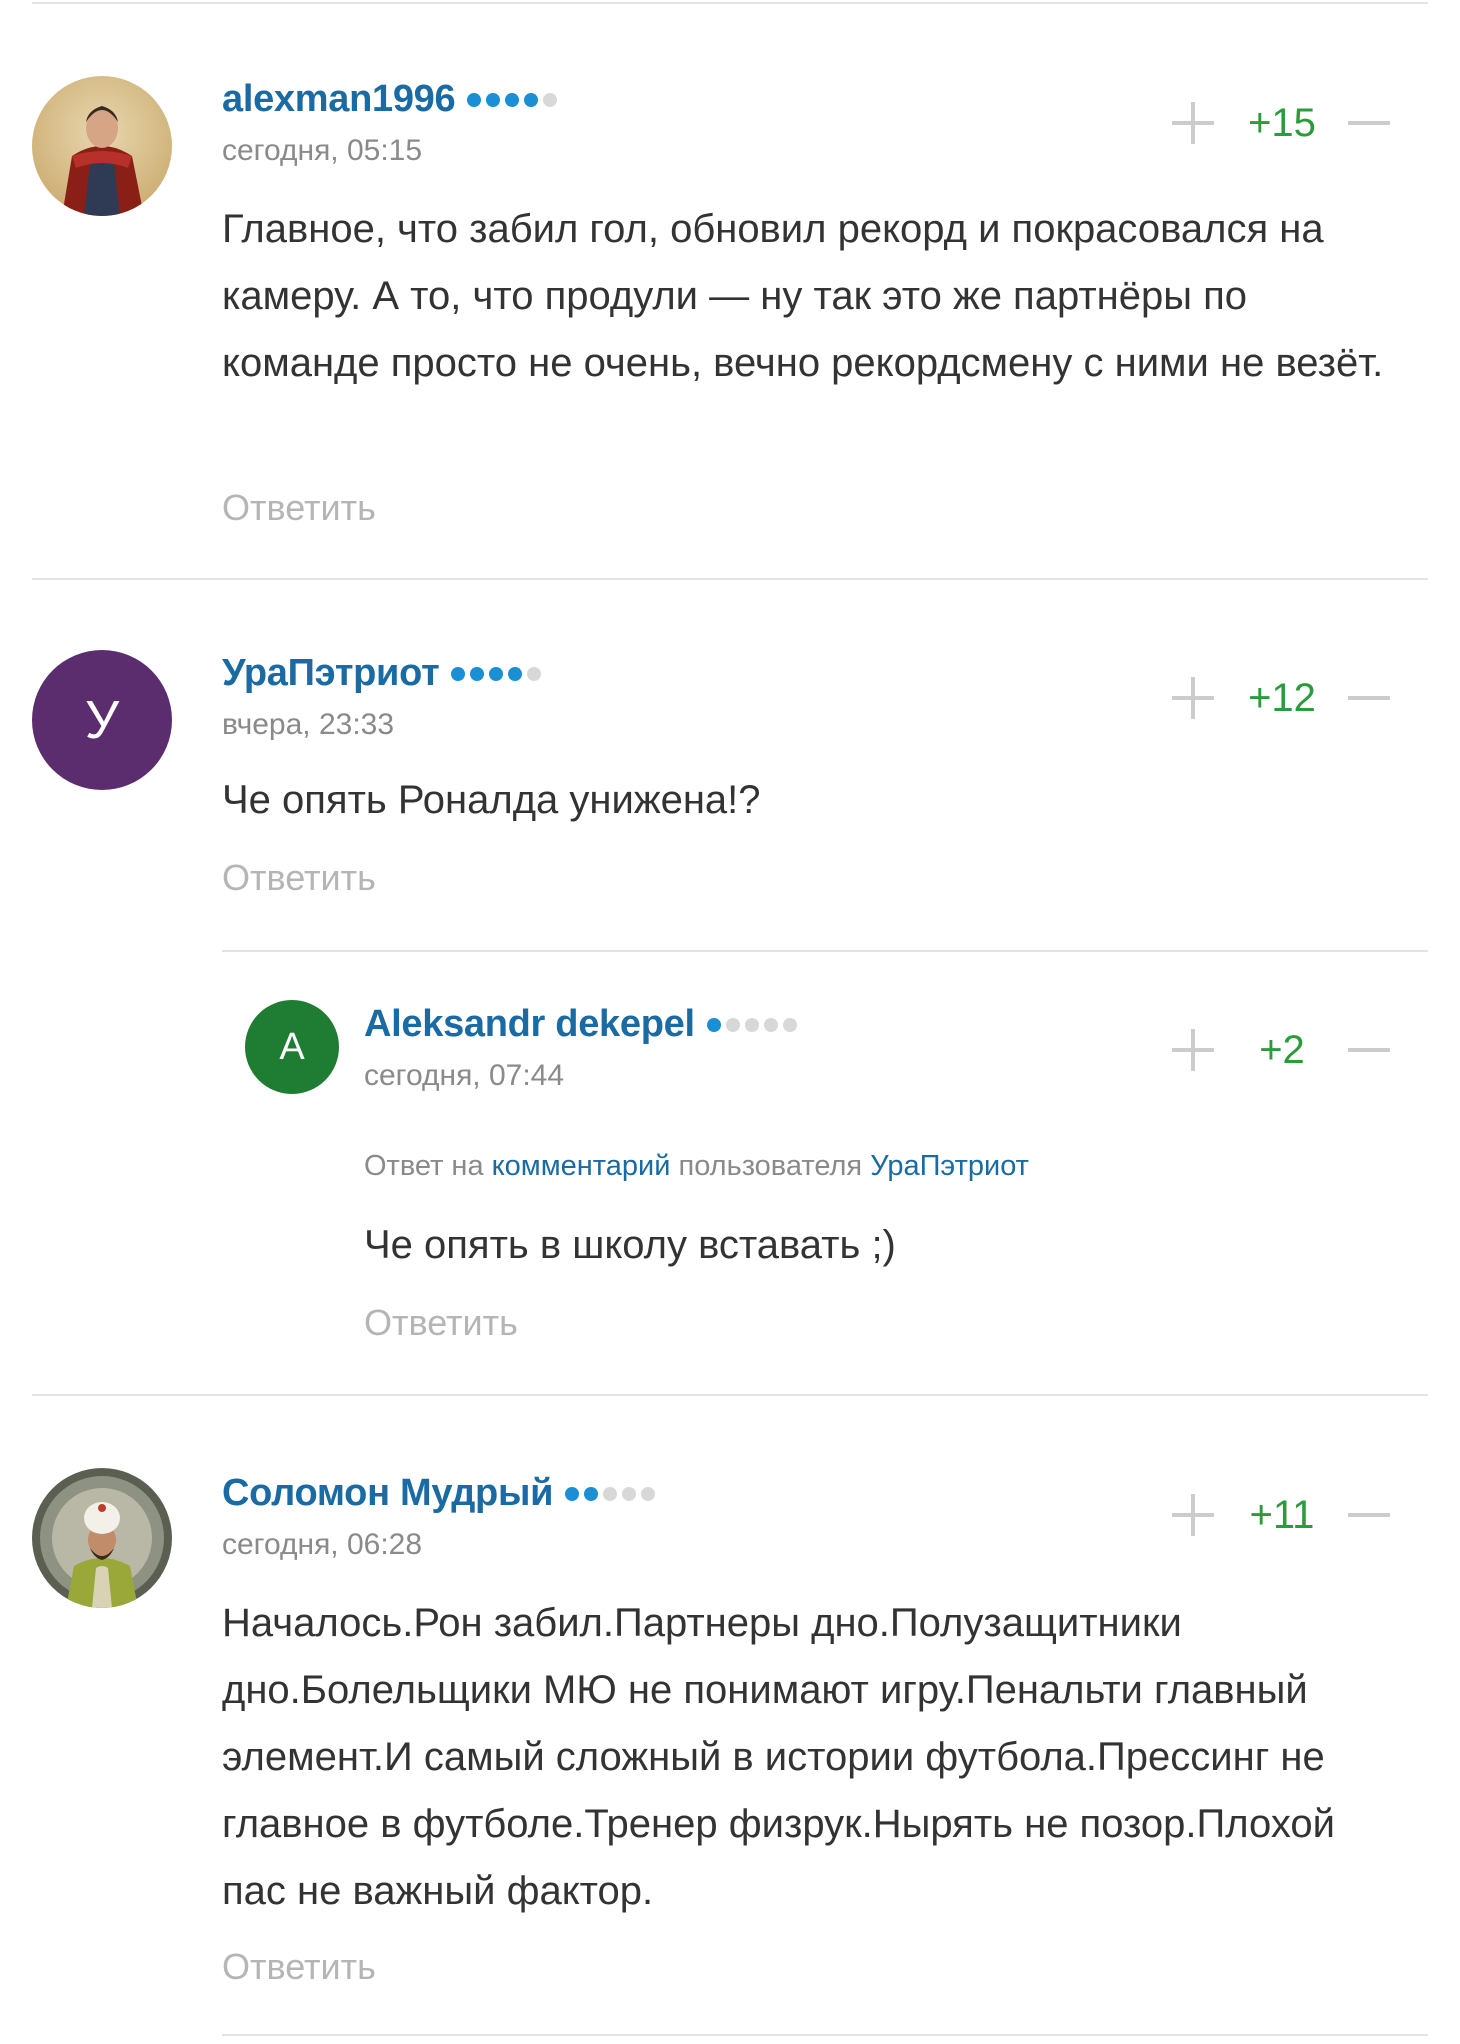 The image size is (1460, 2044). I want to click on score: +15, so click(1282, 123).